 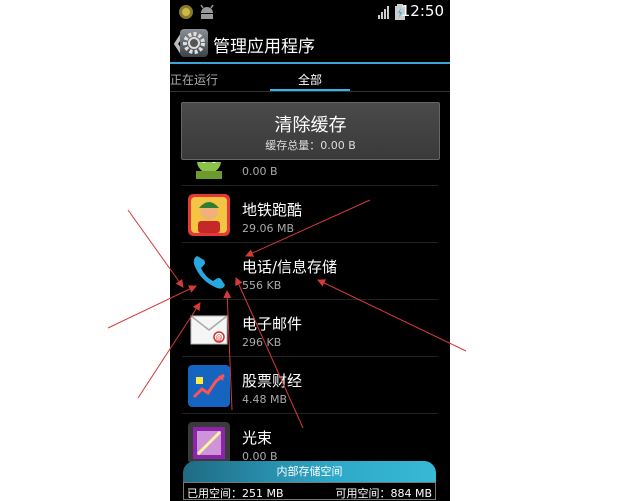 I want to click on clear-cache-button: 清除缓存 缓存总量：0.00 B, so click(x=310, y=131).